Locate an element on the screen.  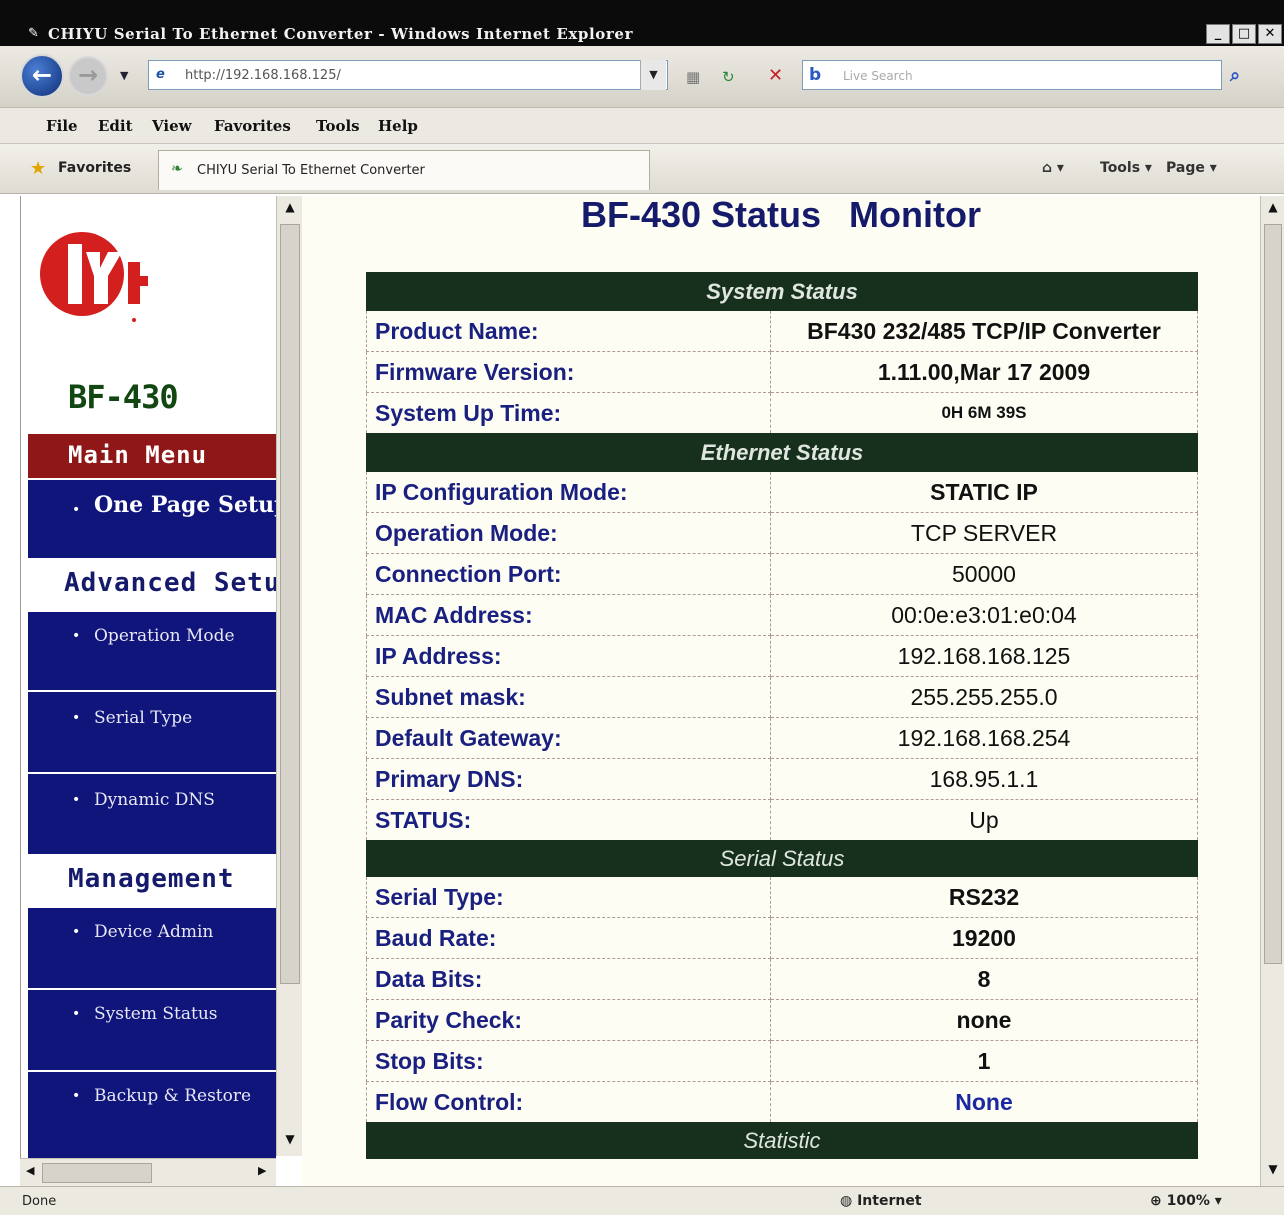
menu-view: View is located at coordinates (172, 126).